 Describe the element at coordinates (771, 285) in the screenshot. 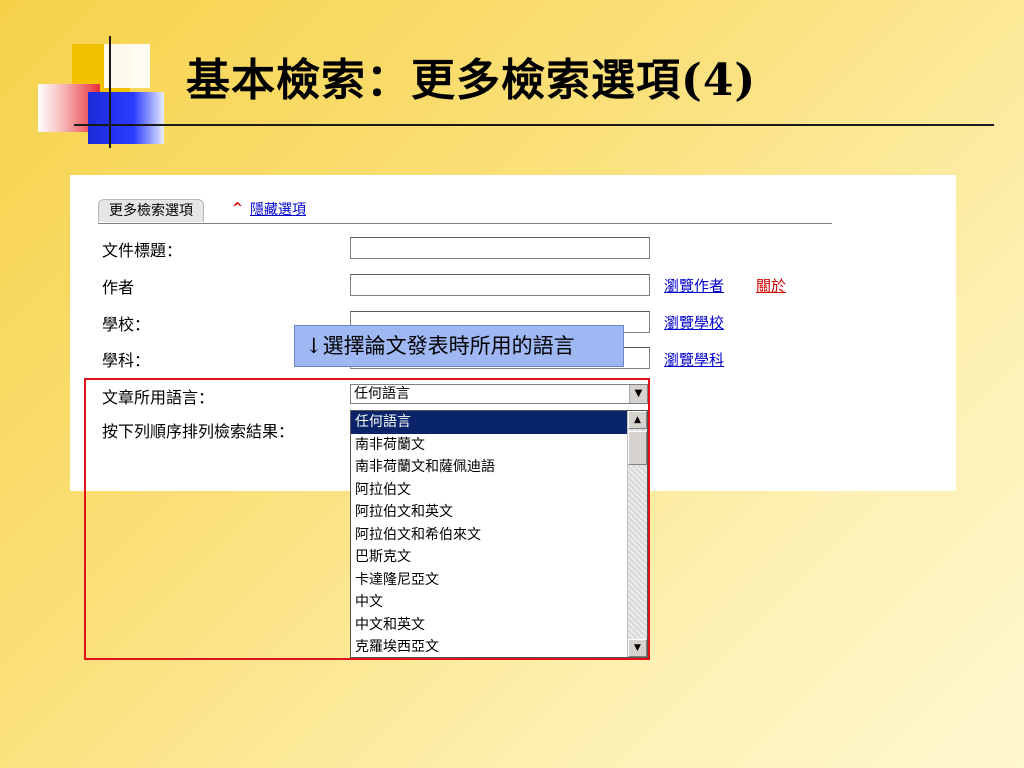

I see `about-link: 關於` at that location.